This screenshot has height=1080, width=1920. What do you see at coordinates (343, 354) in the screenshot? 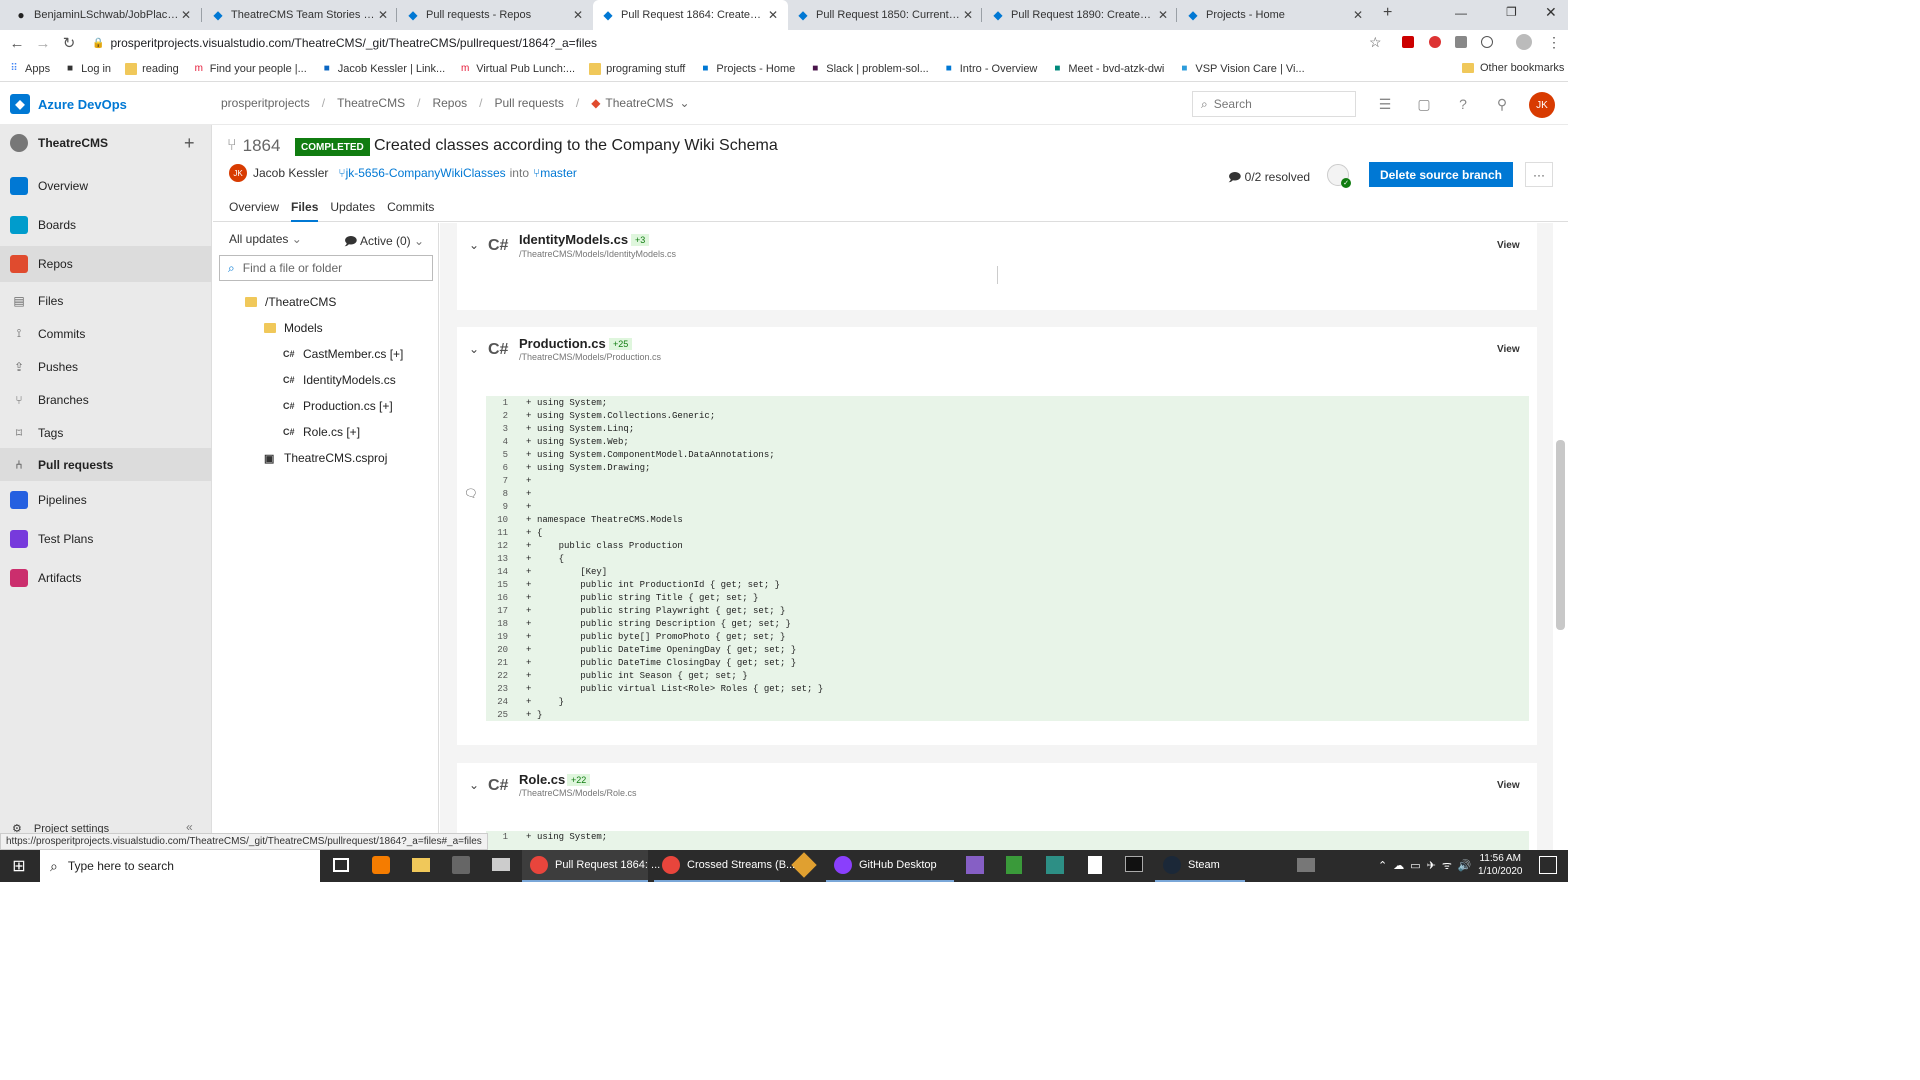
I see `file-tree-item: C# CastMember.cs [+]` at bounding box center [343, 354].